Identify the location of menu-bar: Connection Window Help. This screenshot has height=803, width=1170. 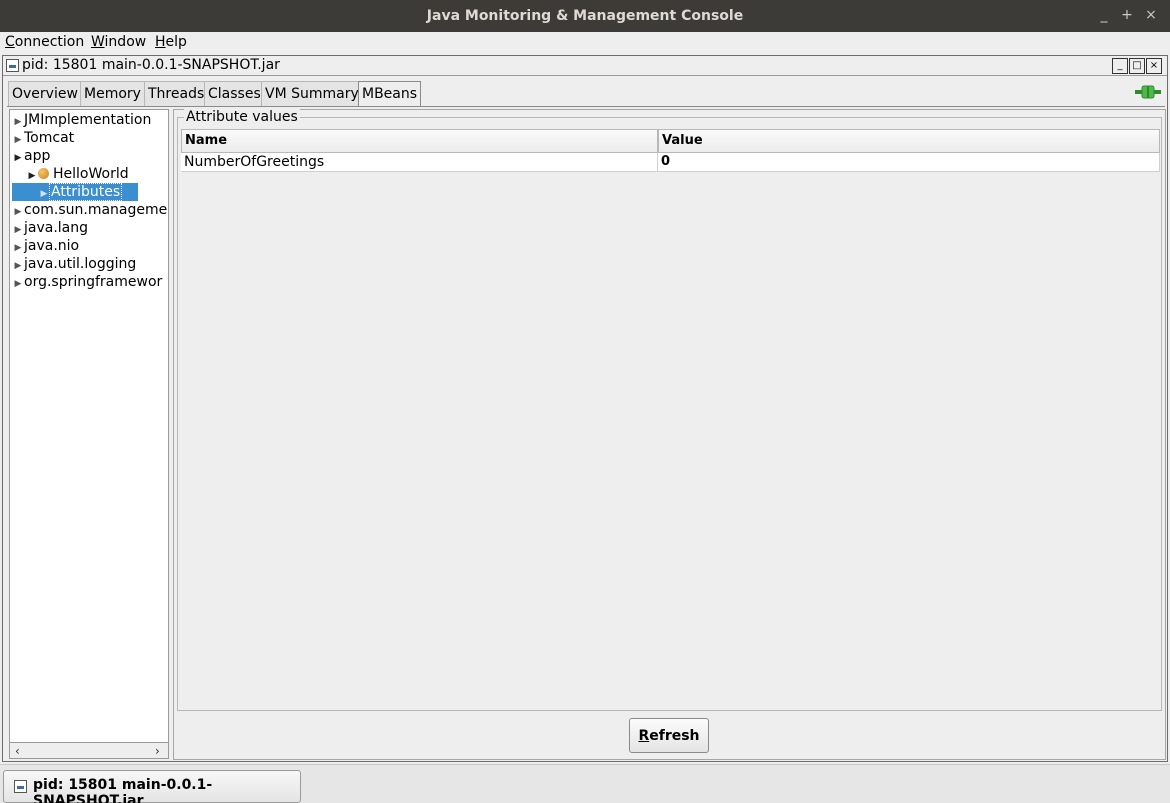
(585, 43).